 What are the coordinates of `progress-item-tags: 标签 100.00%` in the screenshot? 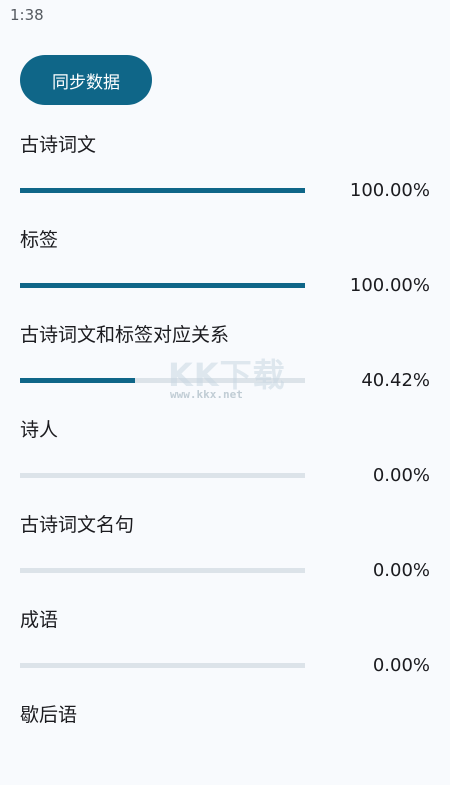 It's located at (225, 262).